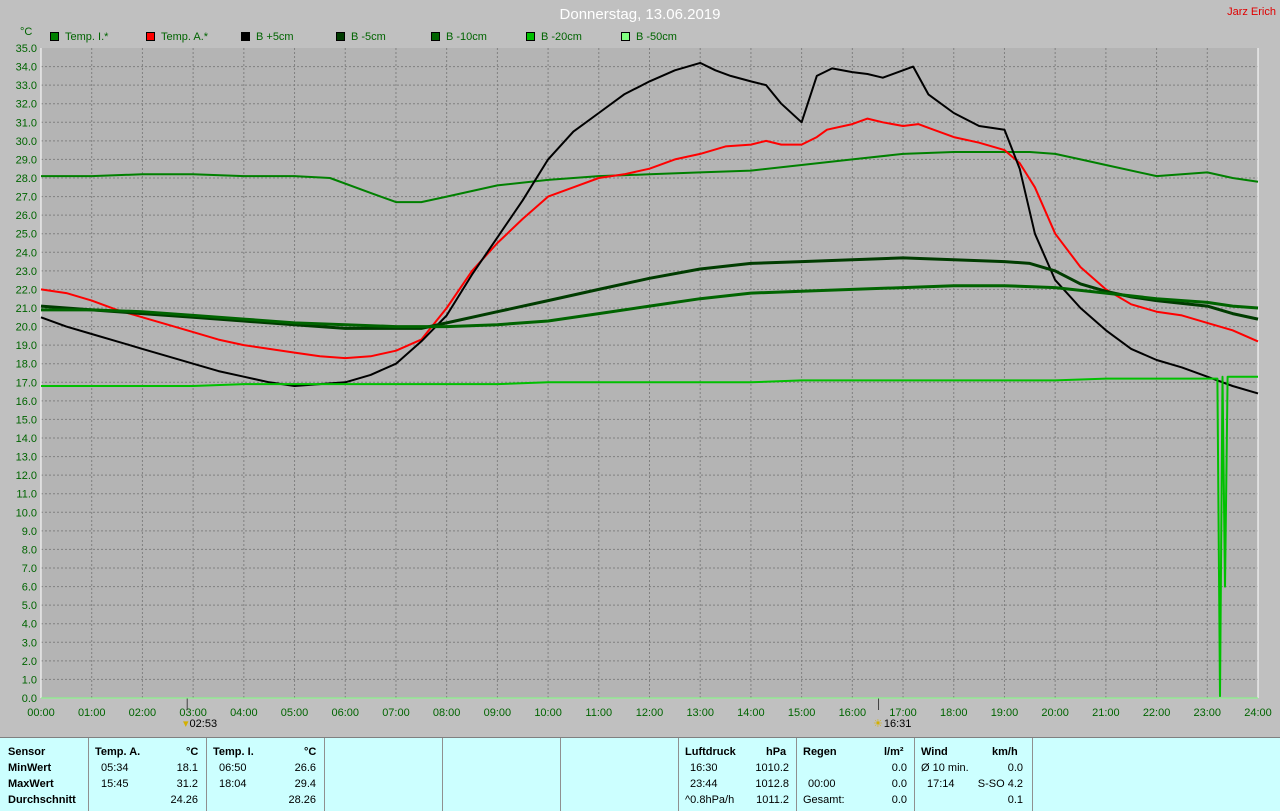 The height and width of the screenshot is (811, 1280). Describe the element at coordinates (1106, 713) in the screenshot. I see `x-tick-label: 21:00` at that location.